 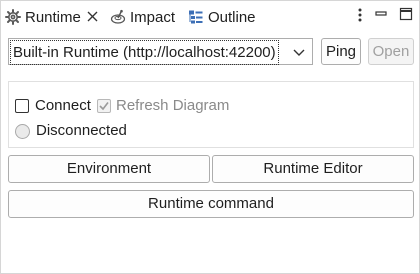 I want to click on impact-icon, so click(x=118, y=17).